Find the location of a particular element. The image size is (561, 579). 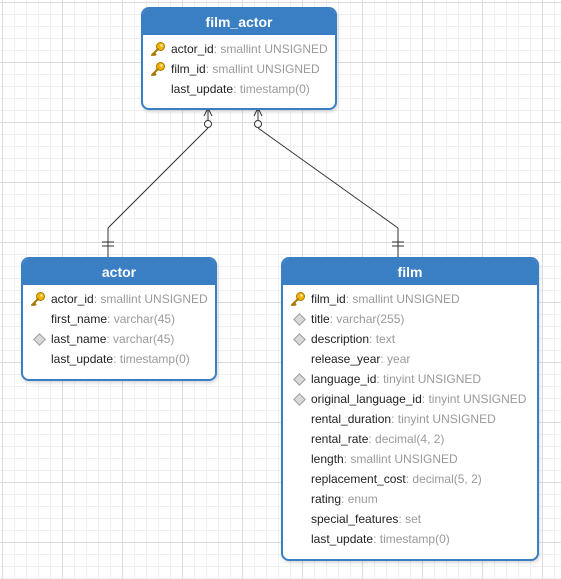

field-name: last_name is located at coordinates (79, 339).